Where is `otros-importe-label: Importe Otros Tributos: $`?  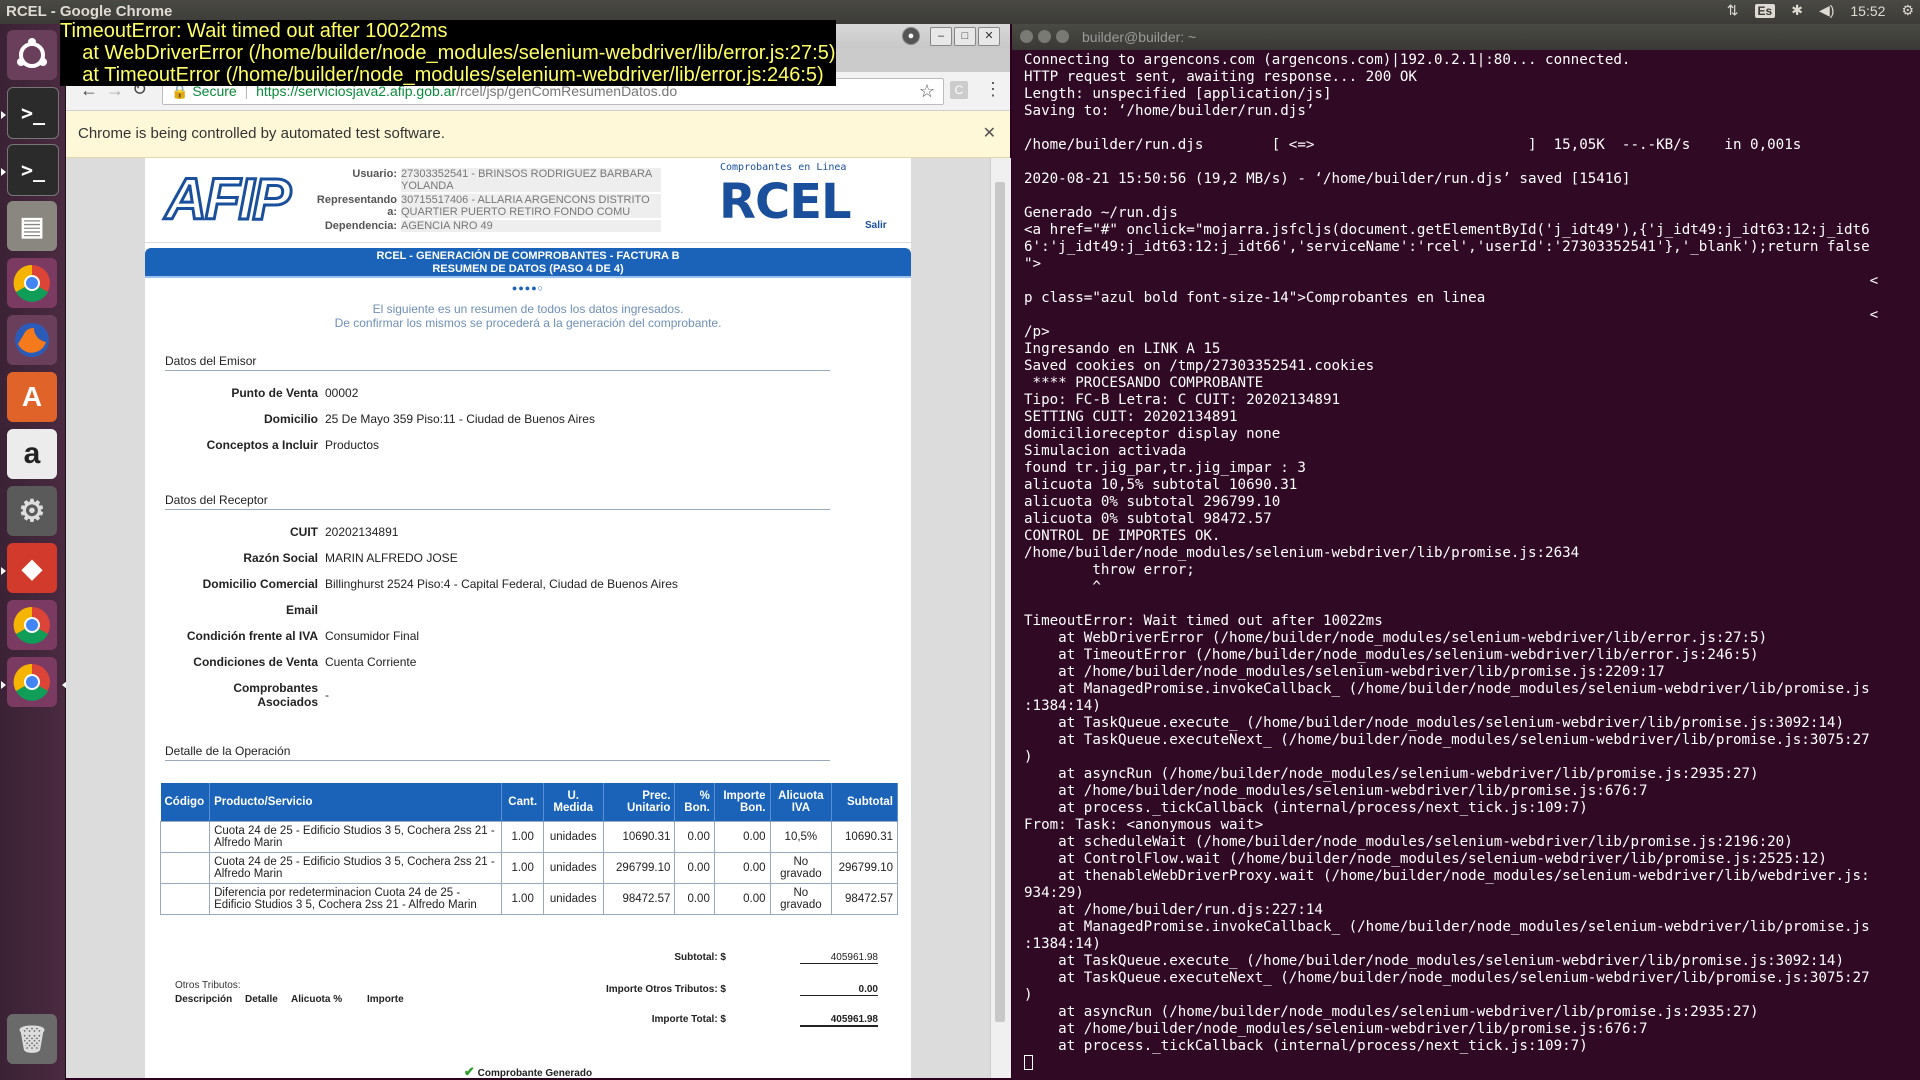
otros-importe-label: Importe Otros Tributos: $ is located at coordinates (665, 989).